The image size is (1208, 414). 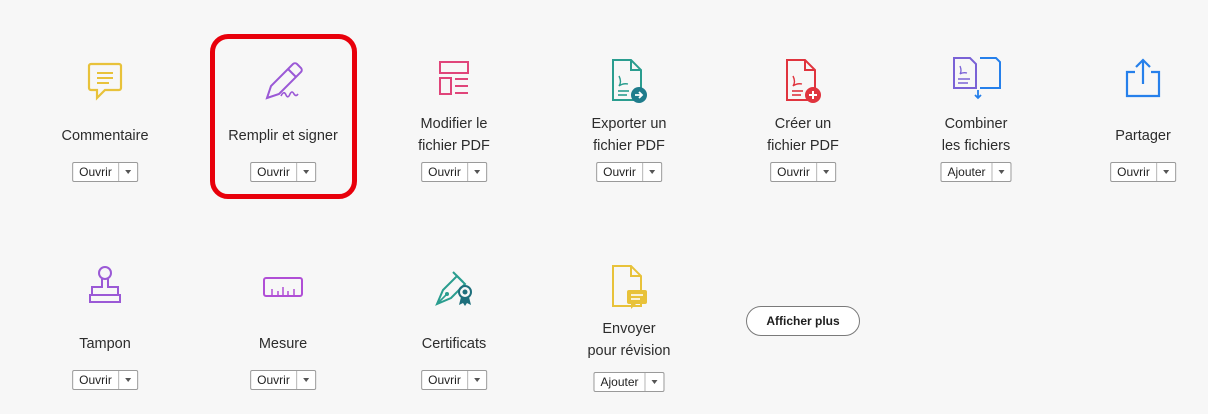 What do you see at coordinates (454, 288) in the screenshot?
I see `certificates-icon` at bounding box center [454, 288].